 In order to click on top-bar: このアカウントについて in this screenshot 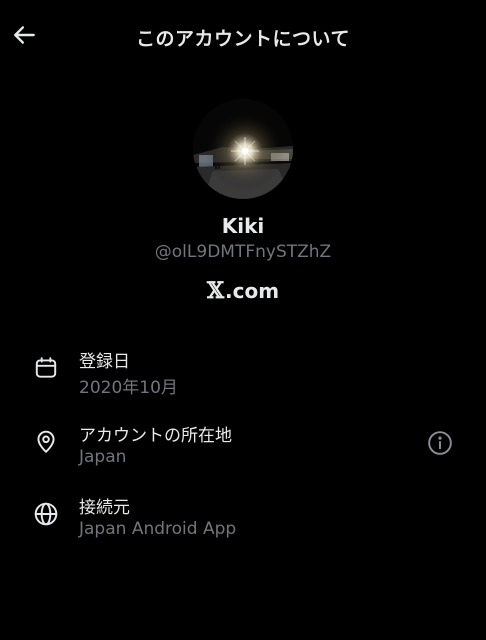, I will do `click(243, 37)`.